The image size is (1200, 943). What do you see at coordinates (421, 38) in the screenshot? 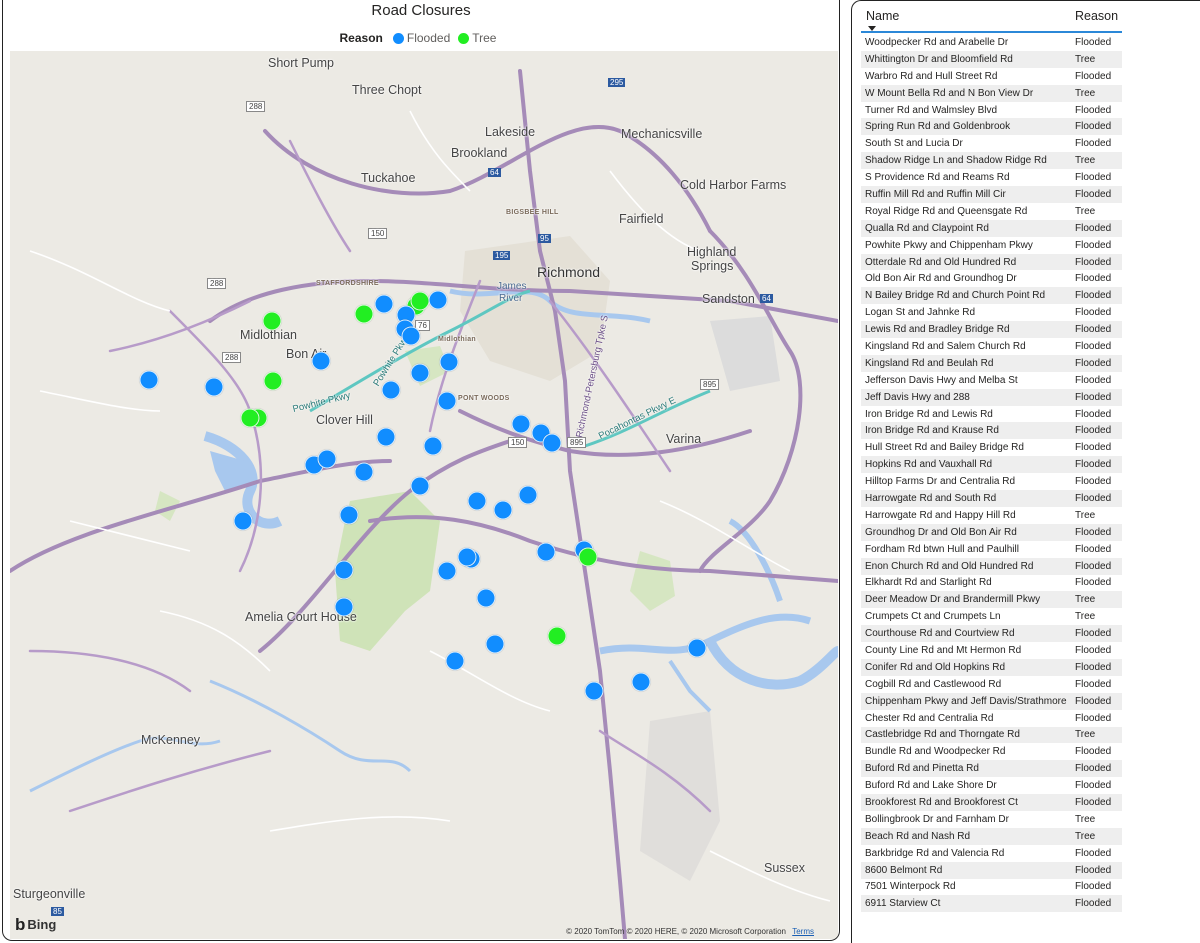
I see `legend-item-flooded: Flooded` at bounding box center [421, 38].